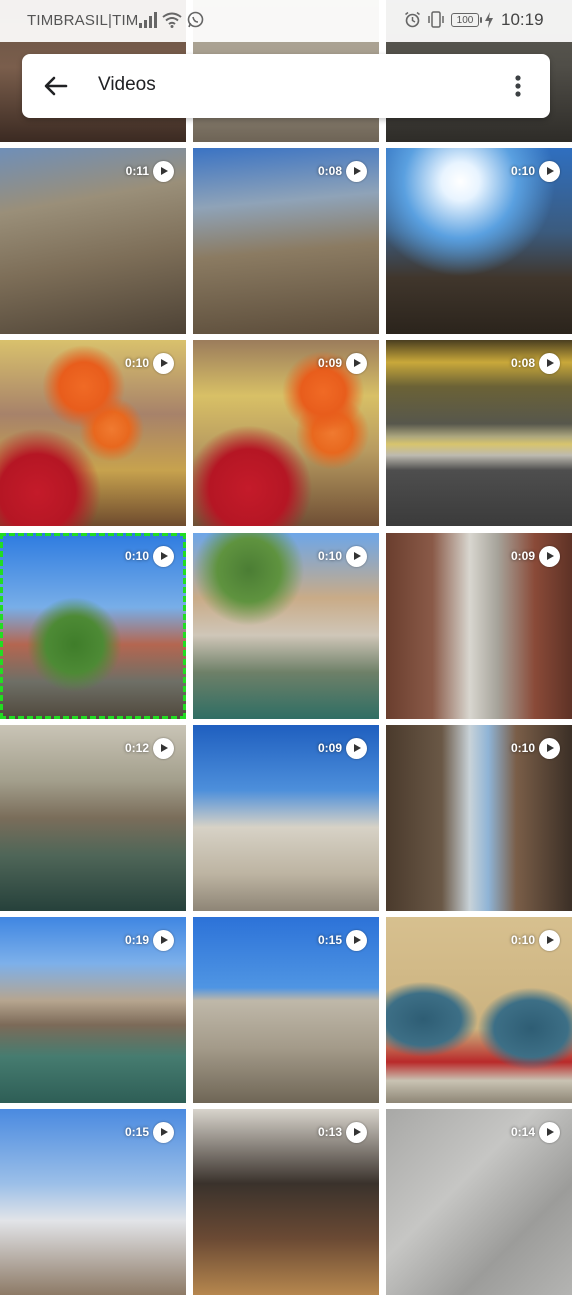 This screenshot has width=572, height=1295. What do you see at coordinates (195, 19) in the screenshot?
I see `whatsapp-icon` at bounding box center [195, 19].